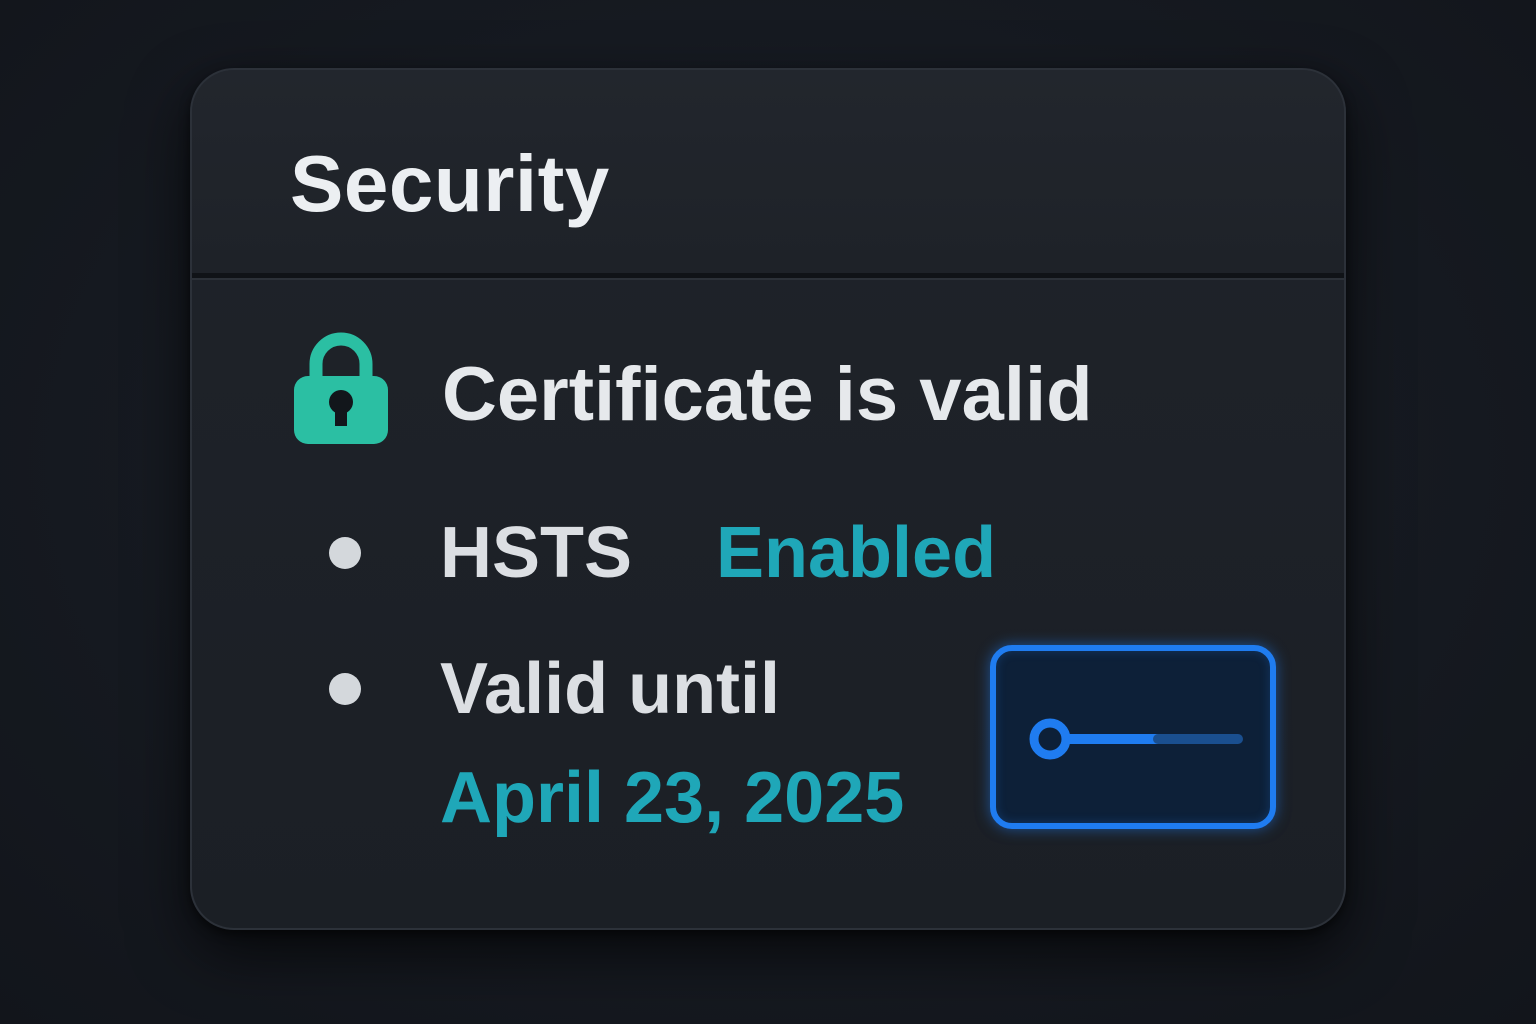 Image resolution: width=1536 pixels, height=1024 pixels. Describe the element at coordinates (1136, 739) in the screenshot. I see `key-icon` at that location.